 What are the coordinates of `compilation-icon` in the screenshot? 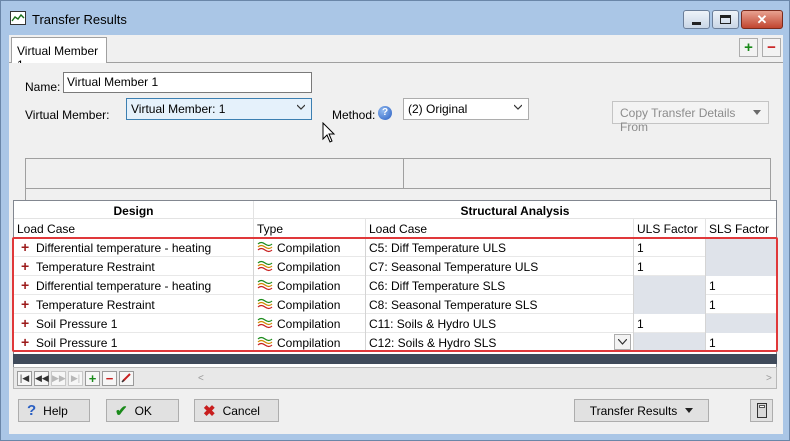 It's located at (265, 304).